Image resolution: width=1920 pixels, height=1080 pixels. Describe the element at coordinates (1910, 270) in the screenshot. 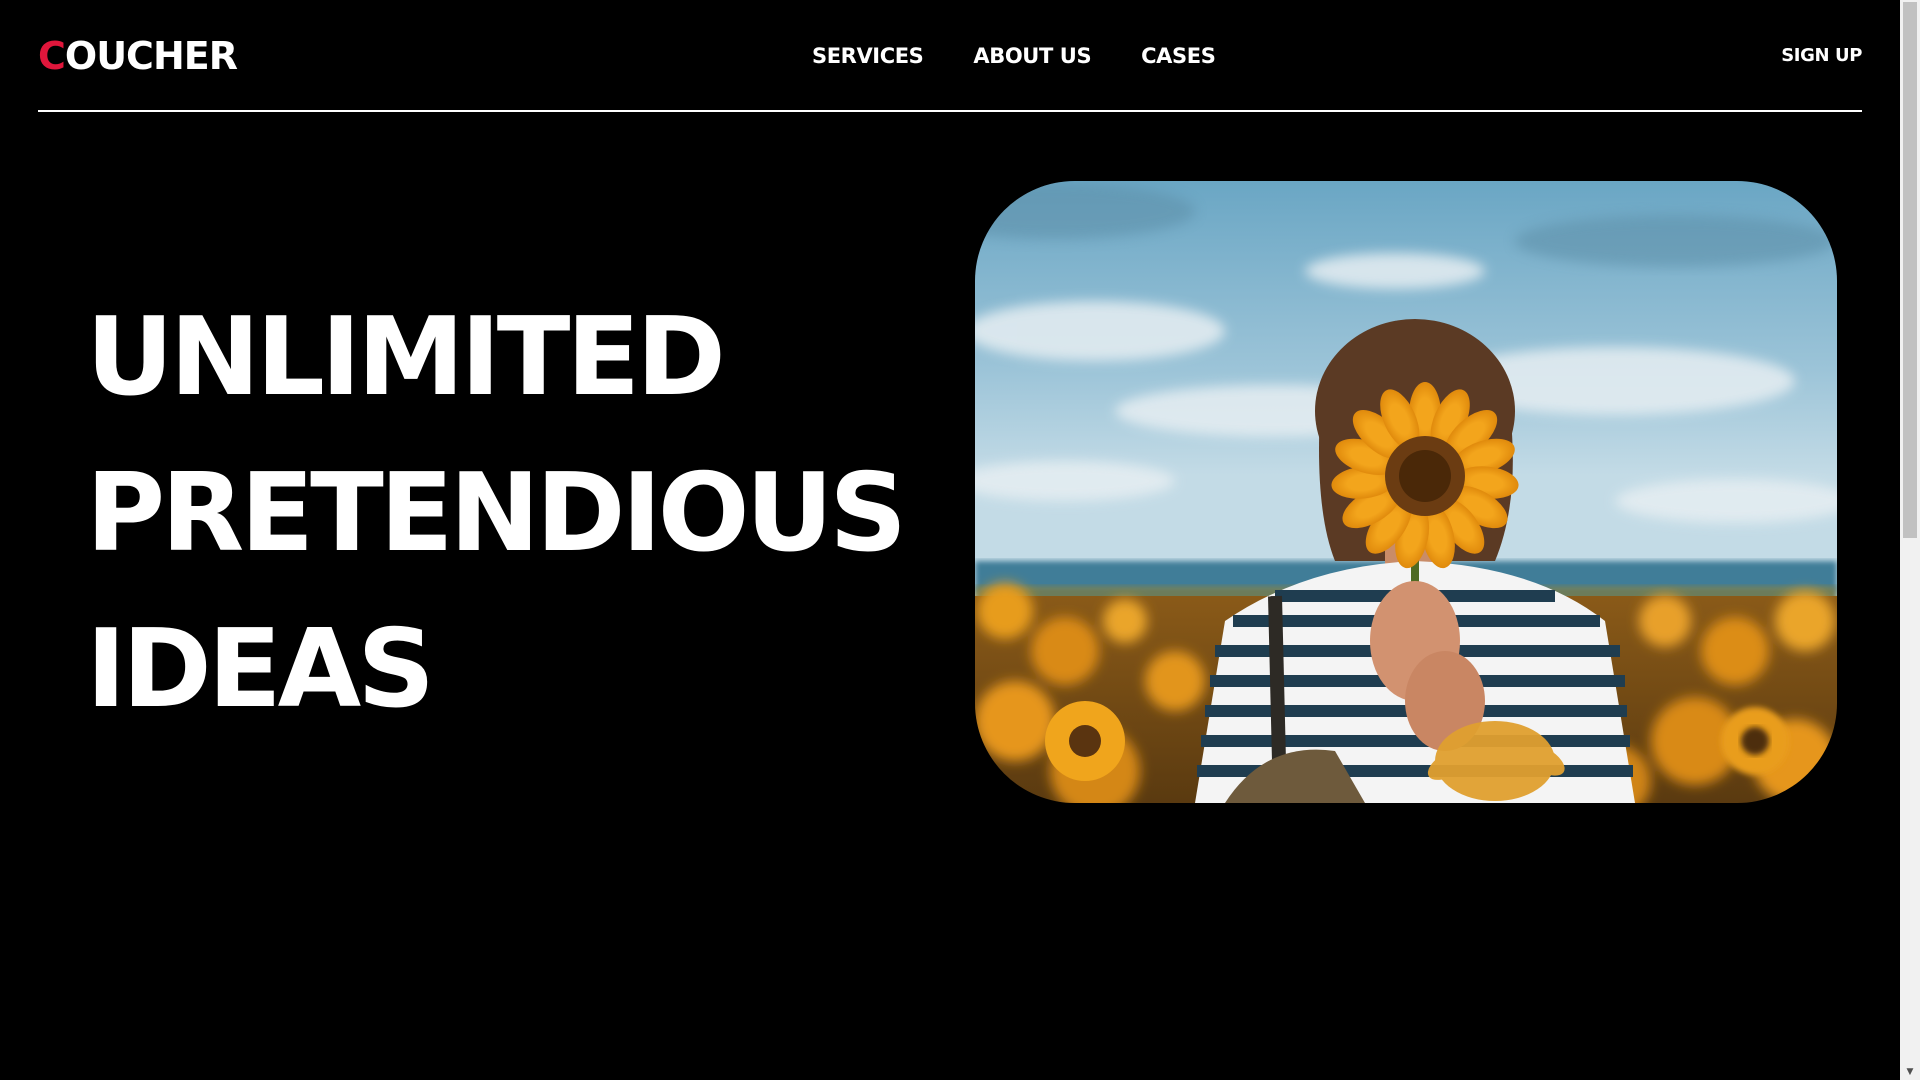

I see `scrollbar-thumb` at that location.